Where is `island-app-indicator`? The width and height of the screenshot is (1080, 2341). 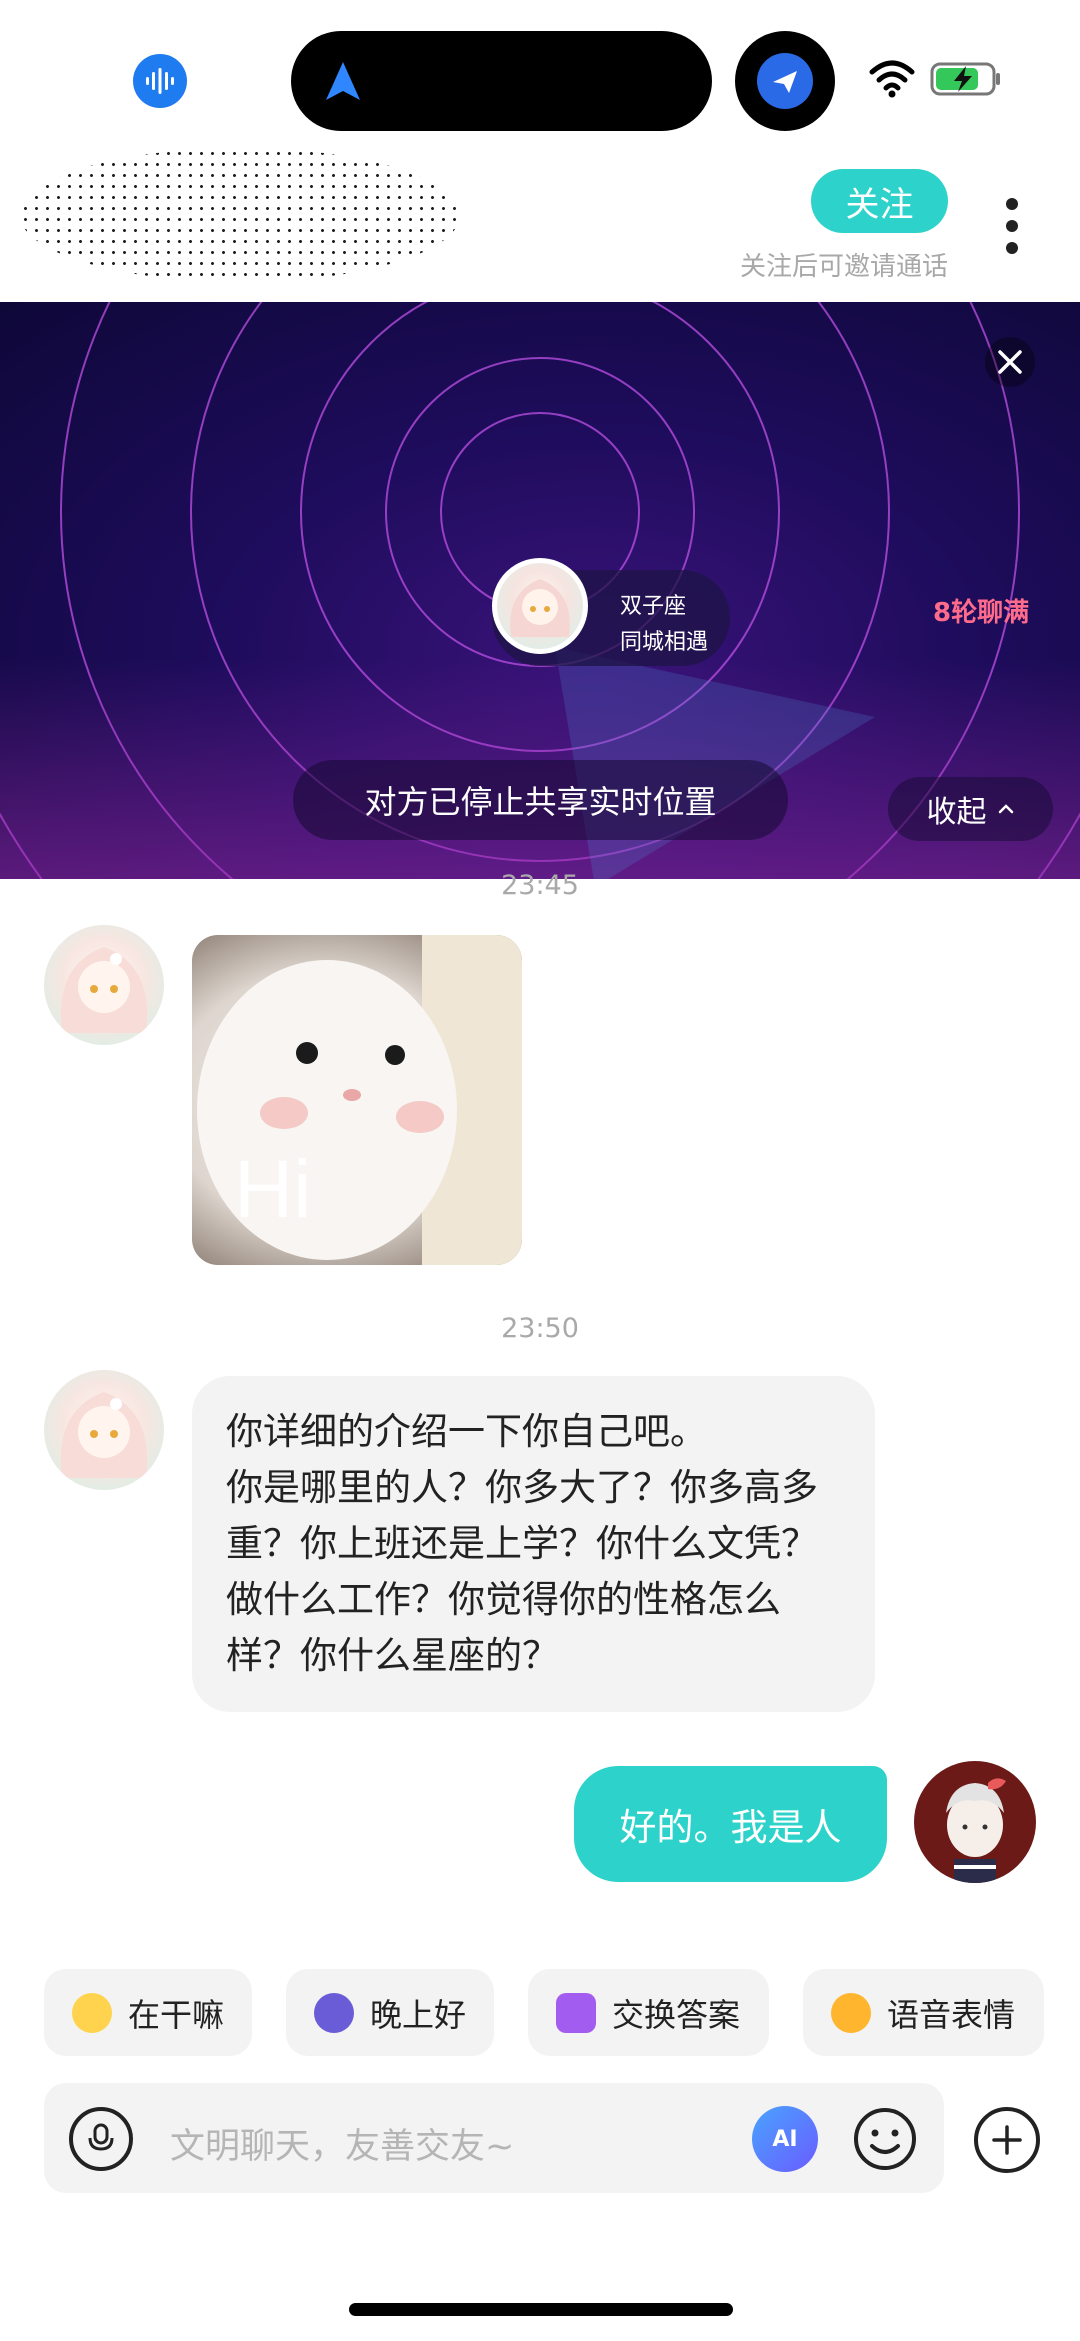 island-app-indicator is located at coordinates (785, 81).